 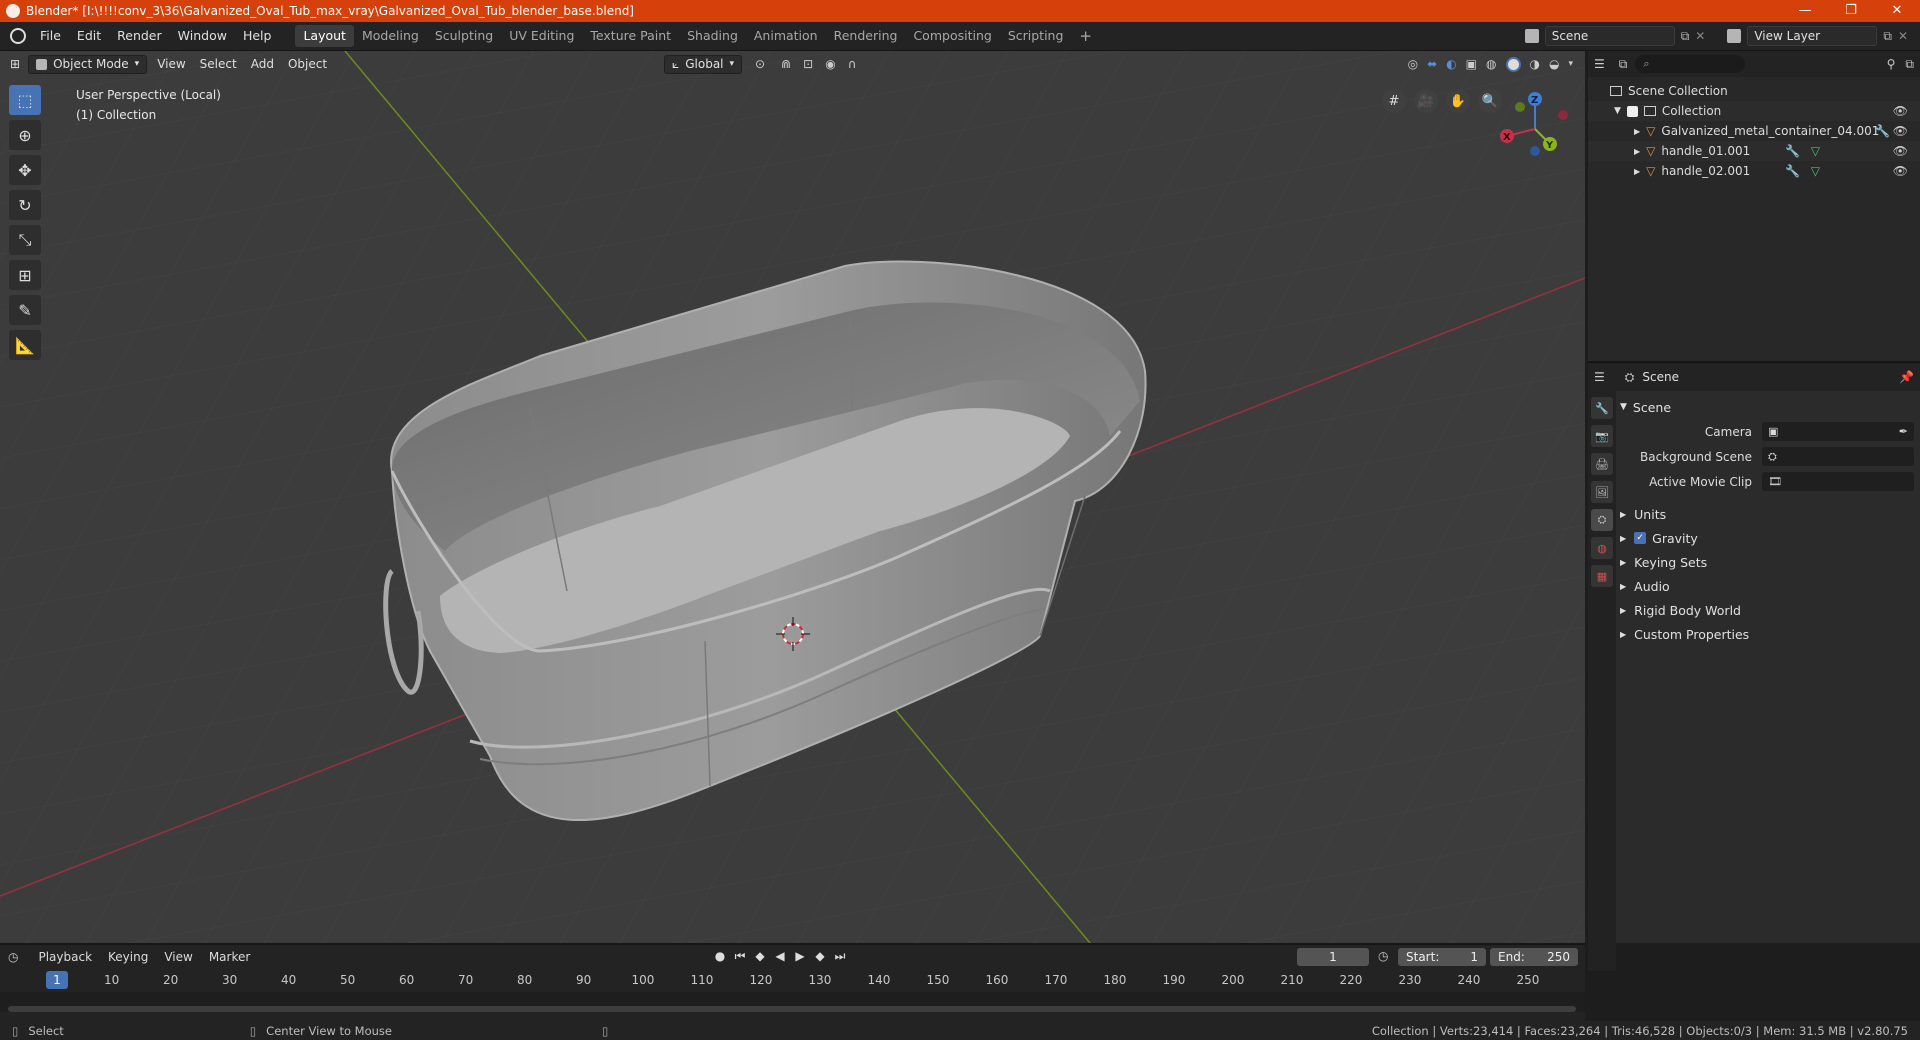 What do you see at coordinates (820, 958) in the screenshot?
I see `next-keyframe-icon: ◆` at bounding box center [820, 958].